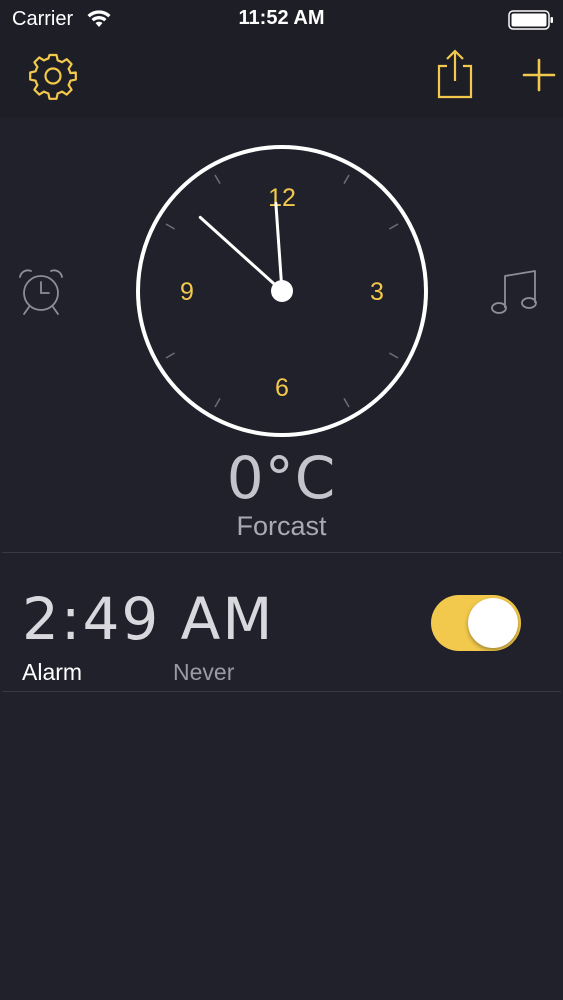 The image size is (563, 1000). Describe the element at coordinates (377, 292) in the screenshot. I see `clock-label-3: 3` at that location.